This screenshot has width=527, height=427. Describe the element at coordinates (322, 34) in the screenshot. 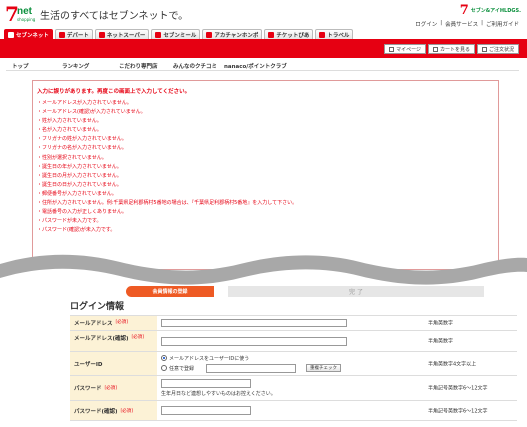

I see `travel-icon` at that location.